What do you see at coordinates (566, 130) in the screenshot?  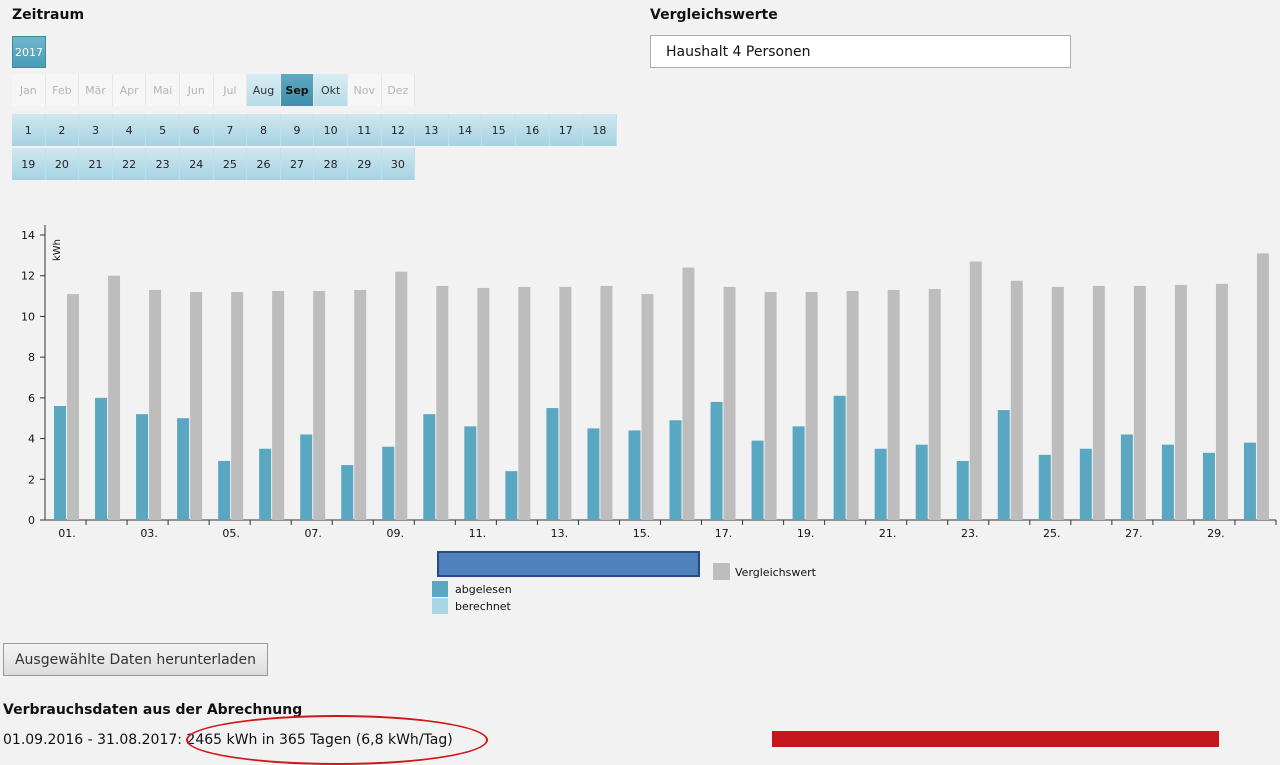 I see `day-17: 17` at bounding box center [566, 130].